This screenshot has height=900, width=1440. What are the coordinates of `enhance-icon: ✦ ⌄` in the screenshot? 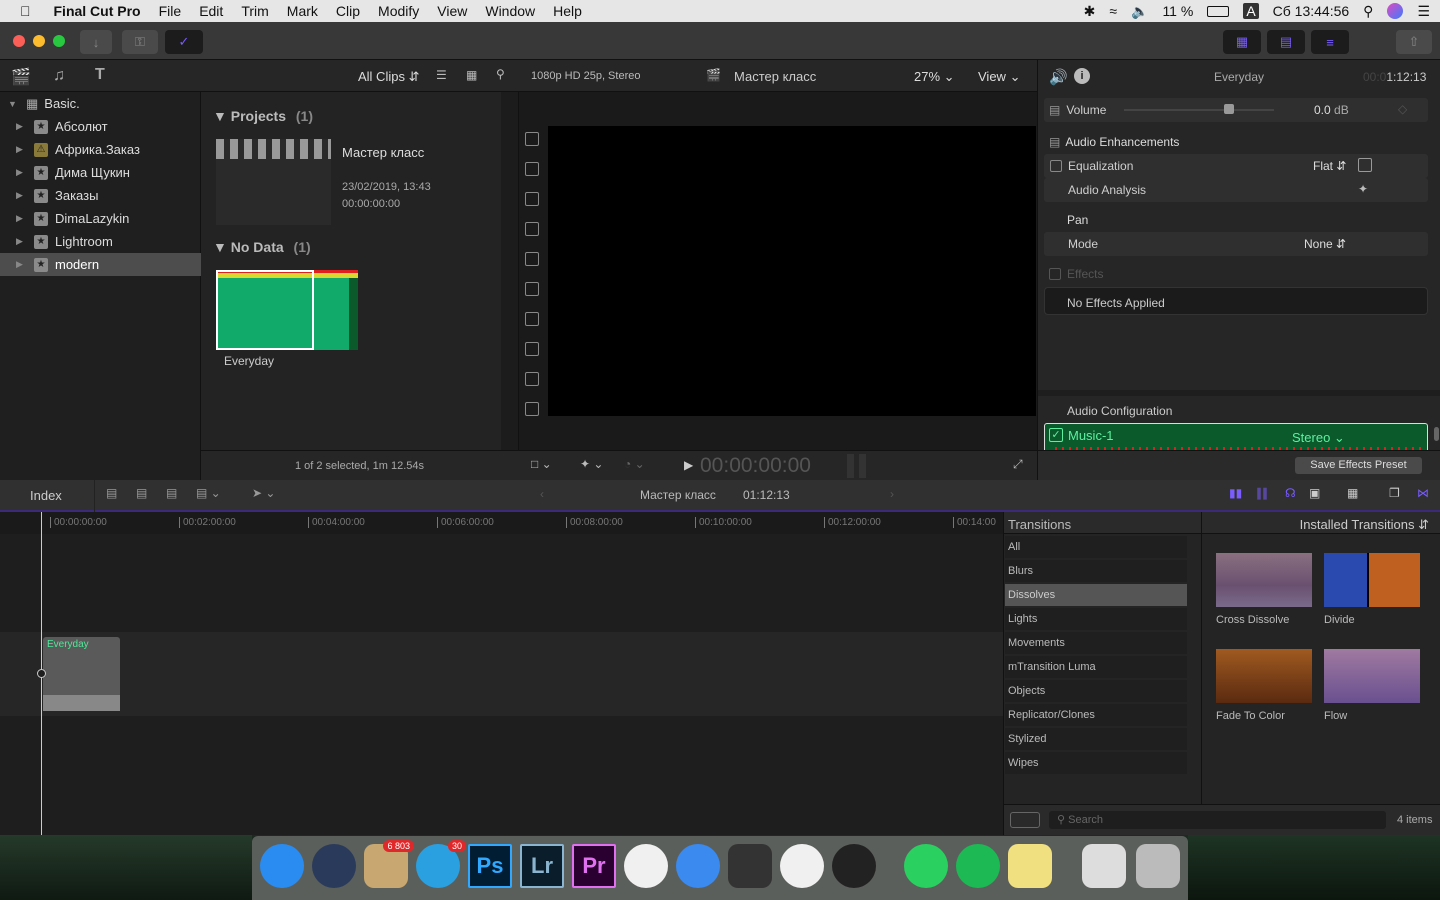 It's located at (591, 464).